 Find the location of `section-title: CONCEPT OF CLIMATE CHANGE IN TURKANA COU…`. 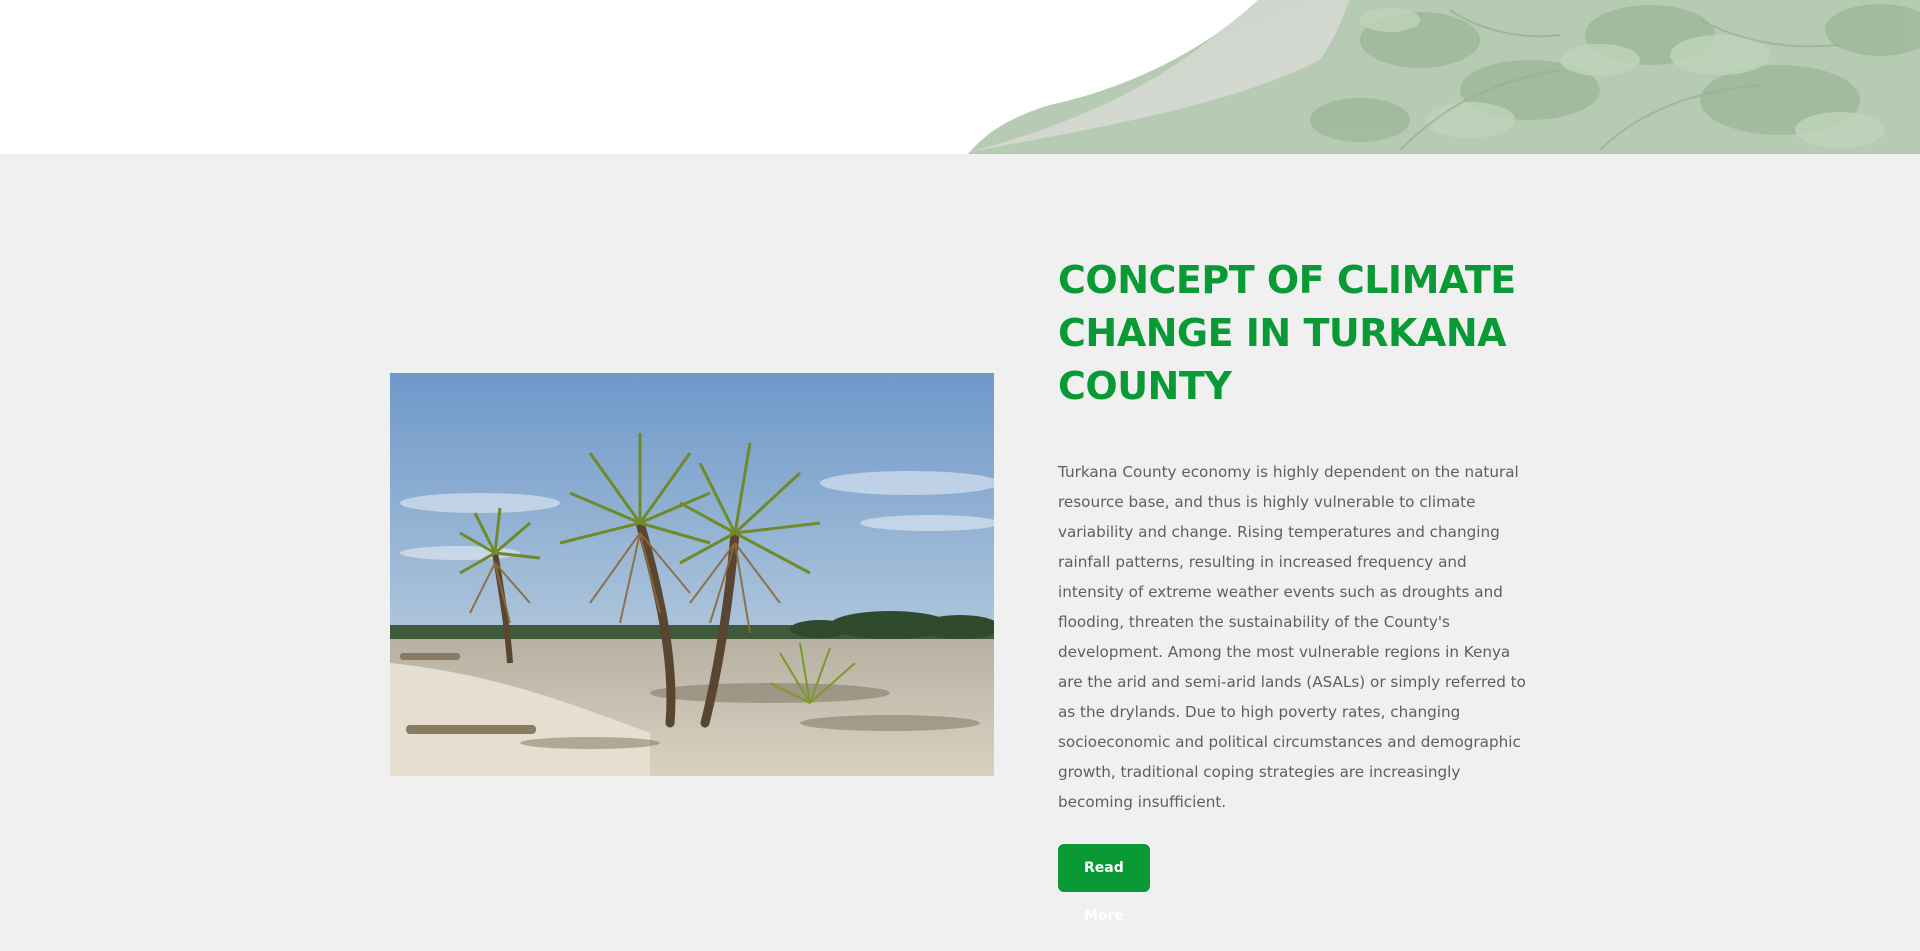

section-title: CONCEPT OF CLIMATE CHANGE IN TURKANA COU… is located at coordinates (1287, 333).